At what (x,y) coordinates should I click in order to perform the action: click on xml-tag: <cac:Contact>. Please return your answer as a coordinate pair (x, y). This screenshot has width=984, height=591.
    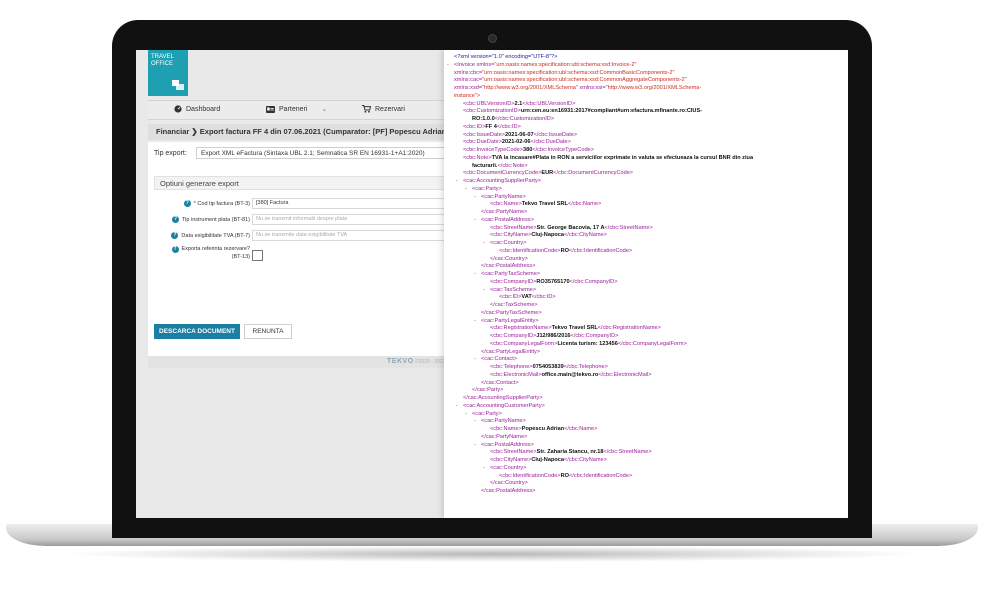
    Looking at the image, I should click on (499, 359).